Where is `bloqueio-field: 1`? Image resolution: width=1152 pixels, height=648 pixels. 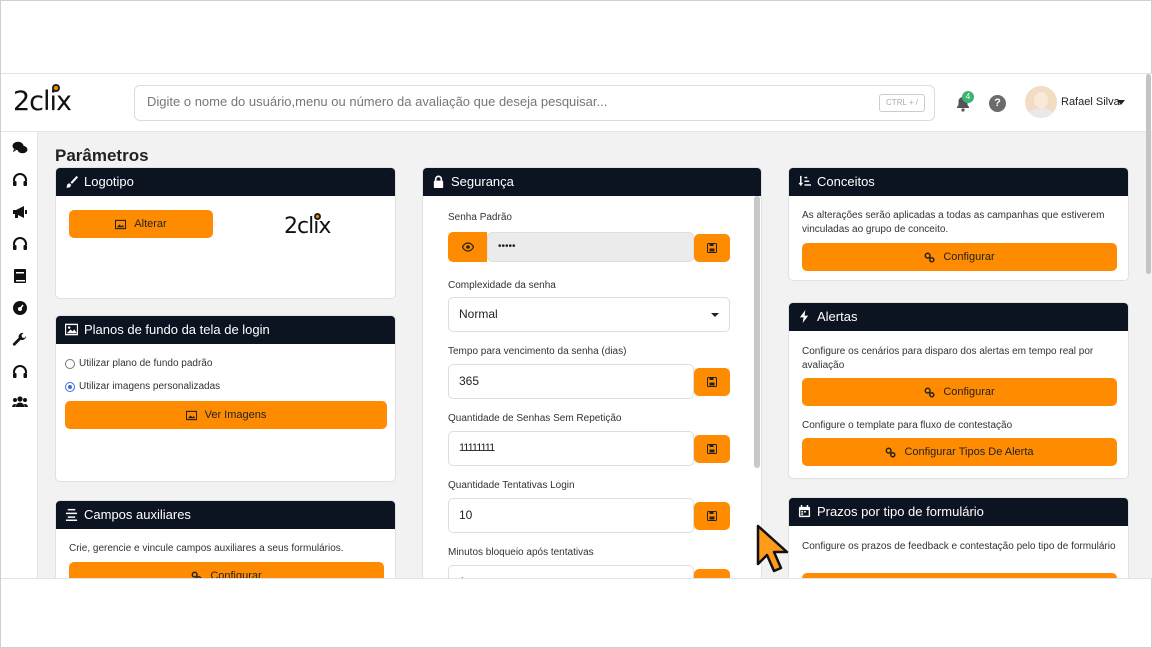
bloqueio-field: 1 is located at coordinates (571, 571).